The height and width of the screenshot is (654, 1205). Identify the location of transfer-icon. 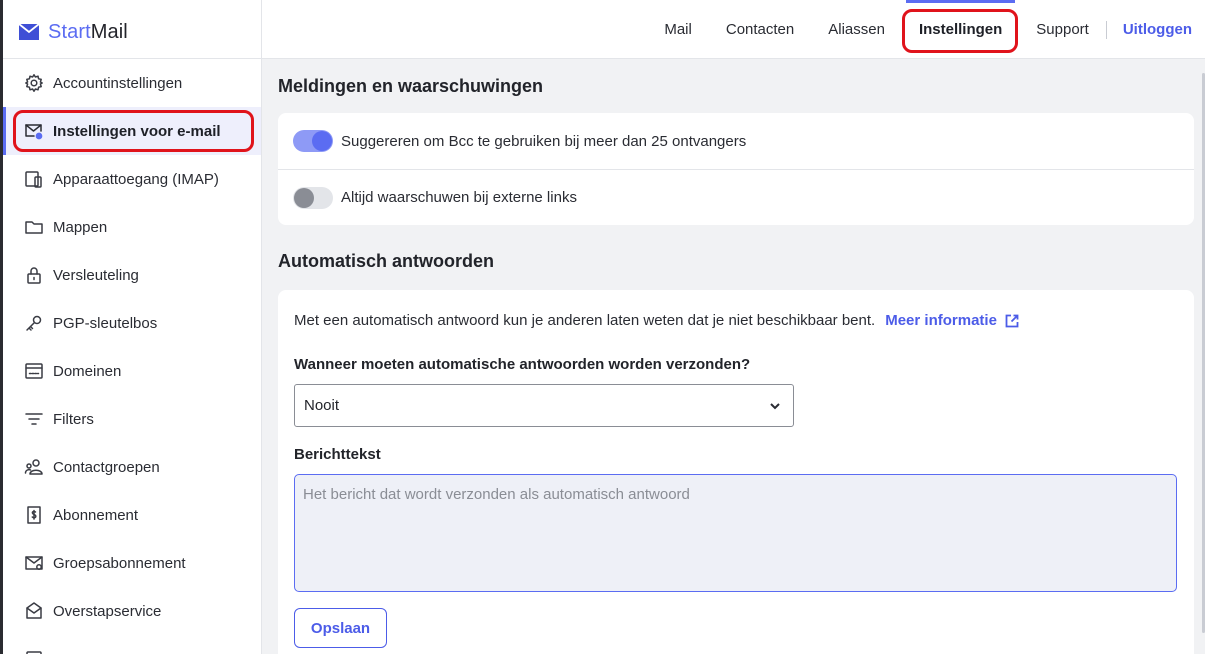
(34, 611).